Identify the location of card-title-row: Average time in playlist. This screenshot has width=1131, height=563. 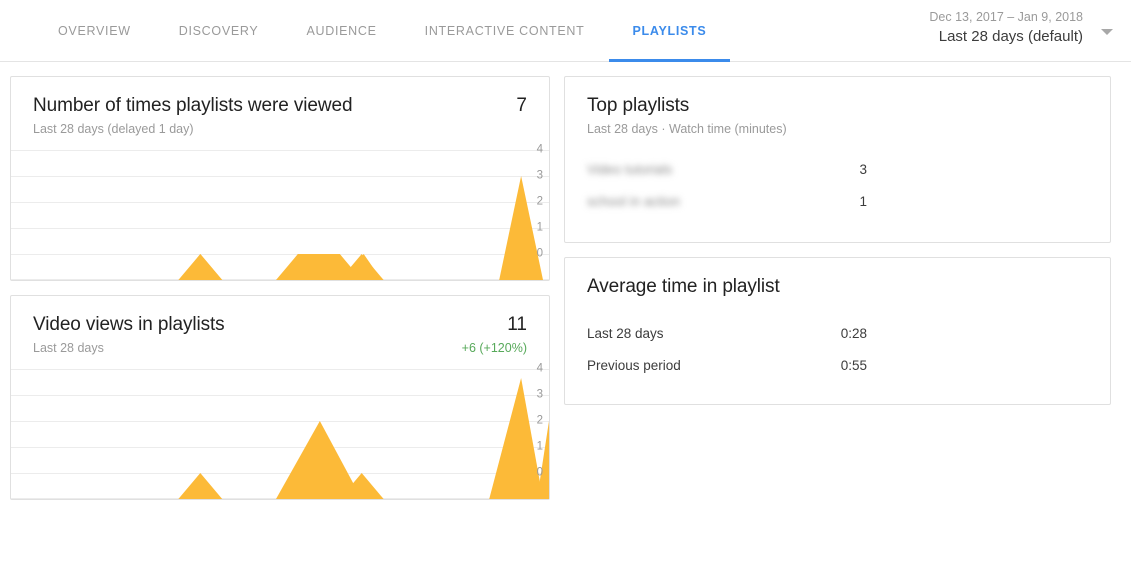
(837, 287).